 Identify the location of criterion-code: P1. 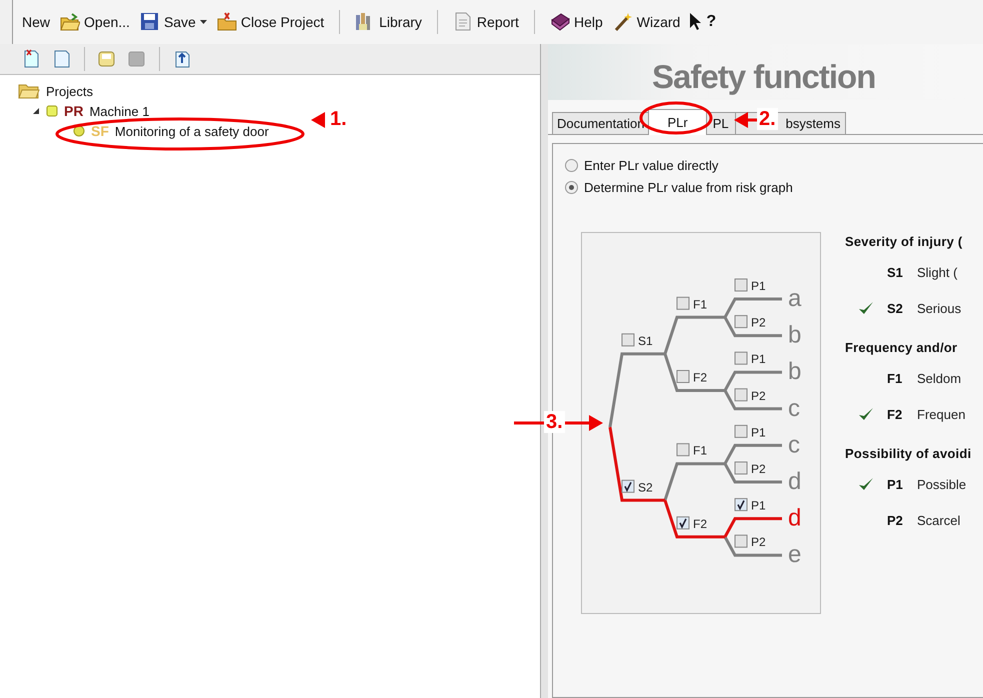
(895, 484).